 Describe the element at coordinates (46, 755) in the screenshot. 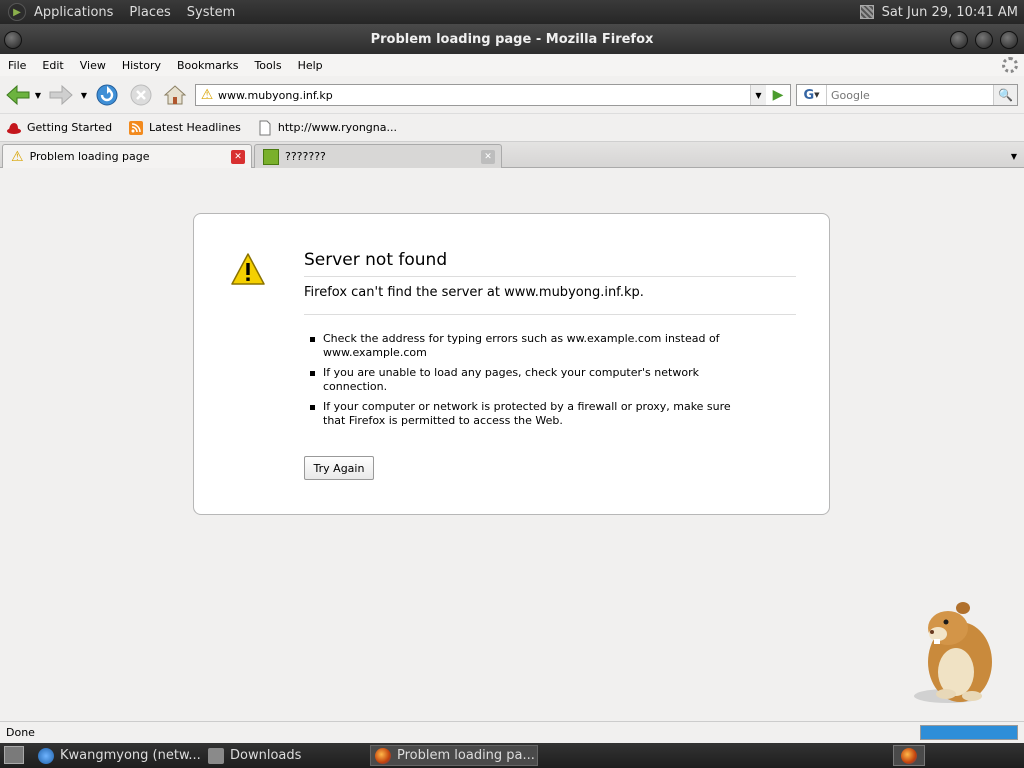

I see `browser-icon` at that location.